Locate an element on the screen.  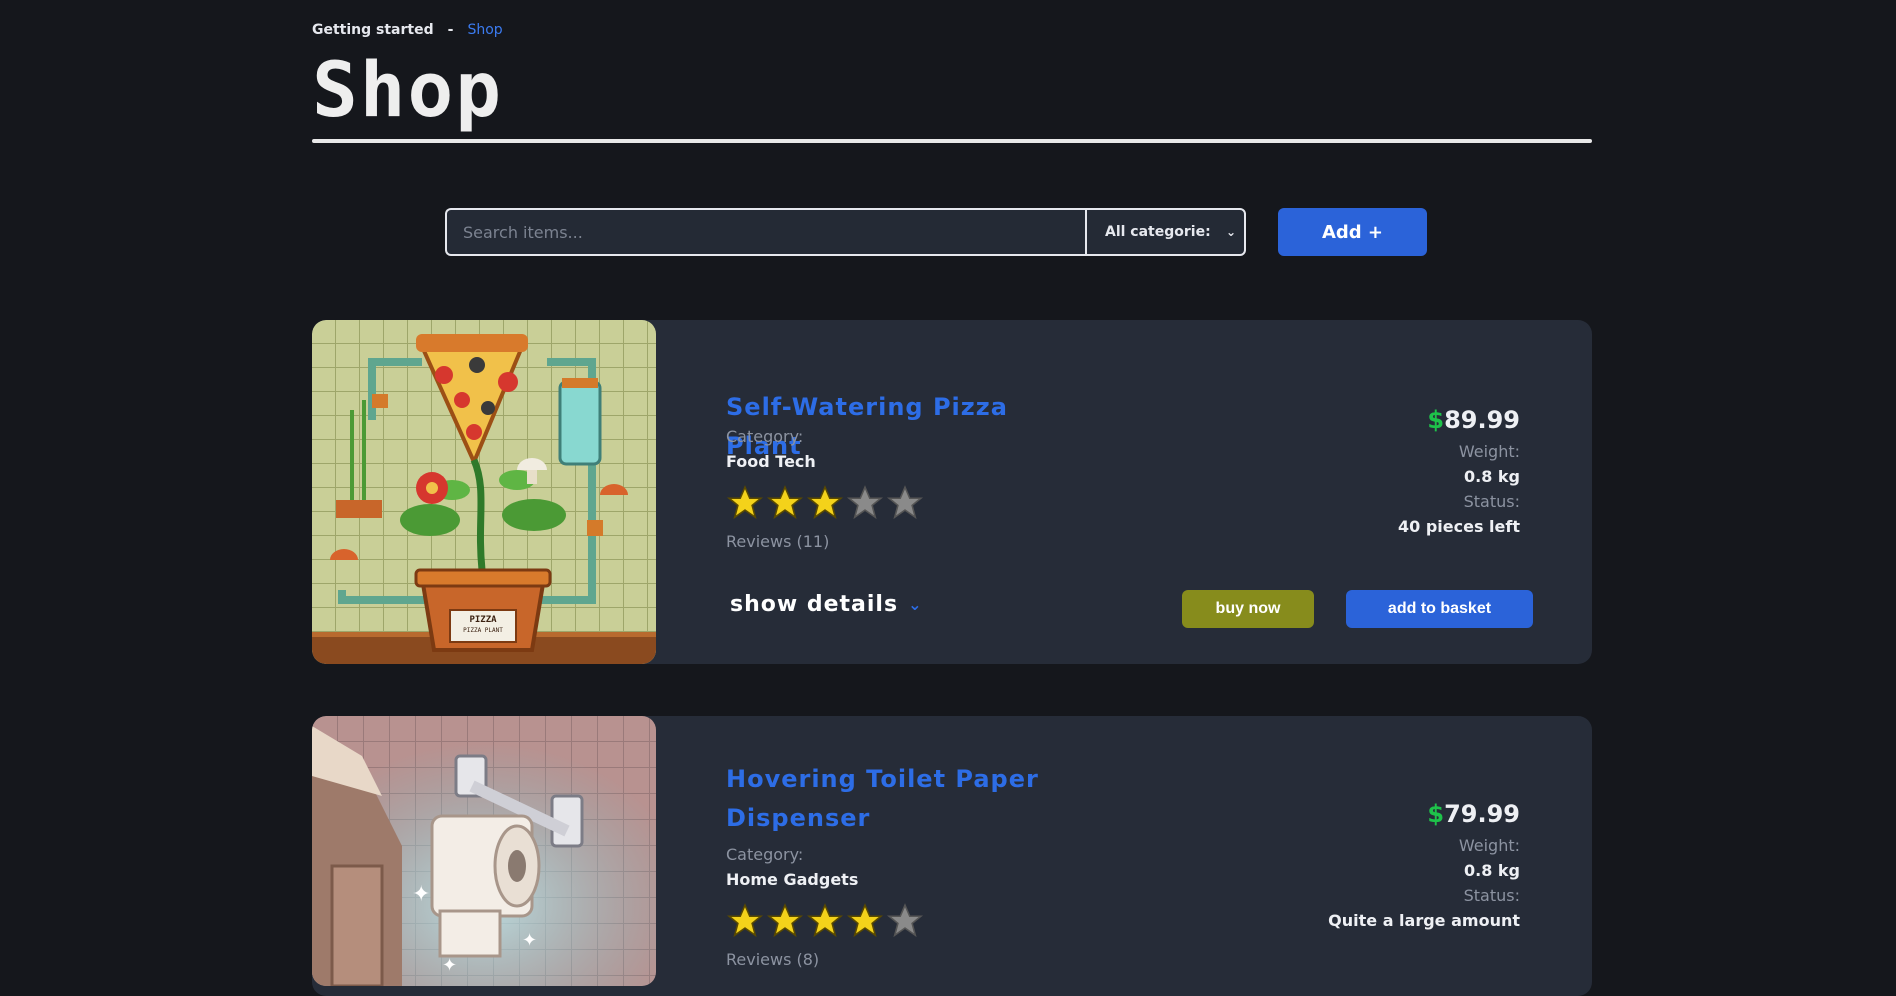
toilet-paper-image: ✦ ✦ ✦ is located at coordinates (484, 851).